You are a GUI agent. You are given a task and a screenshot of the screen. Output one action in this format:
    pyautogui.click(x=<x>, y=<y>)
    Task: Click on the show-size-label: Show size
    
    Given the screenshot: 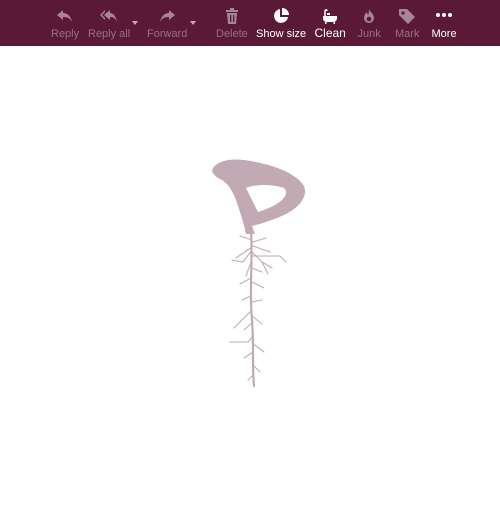 What is the action you would take?
    pyautogui.click(x=281, y=34)
    